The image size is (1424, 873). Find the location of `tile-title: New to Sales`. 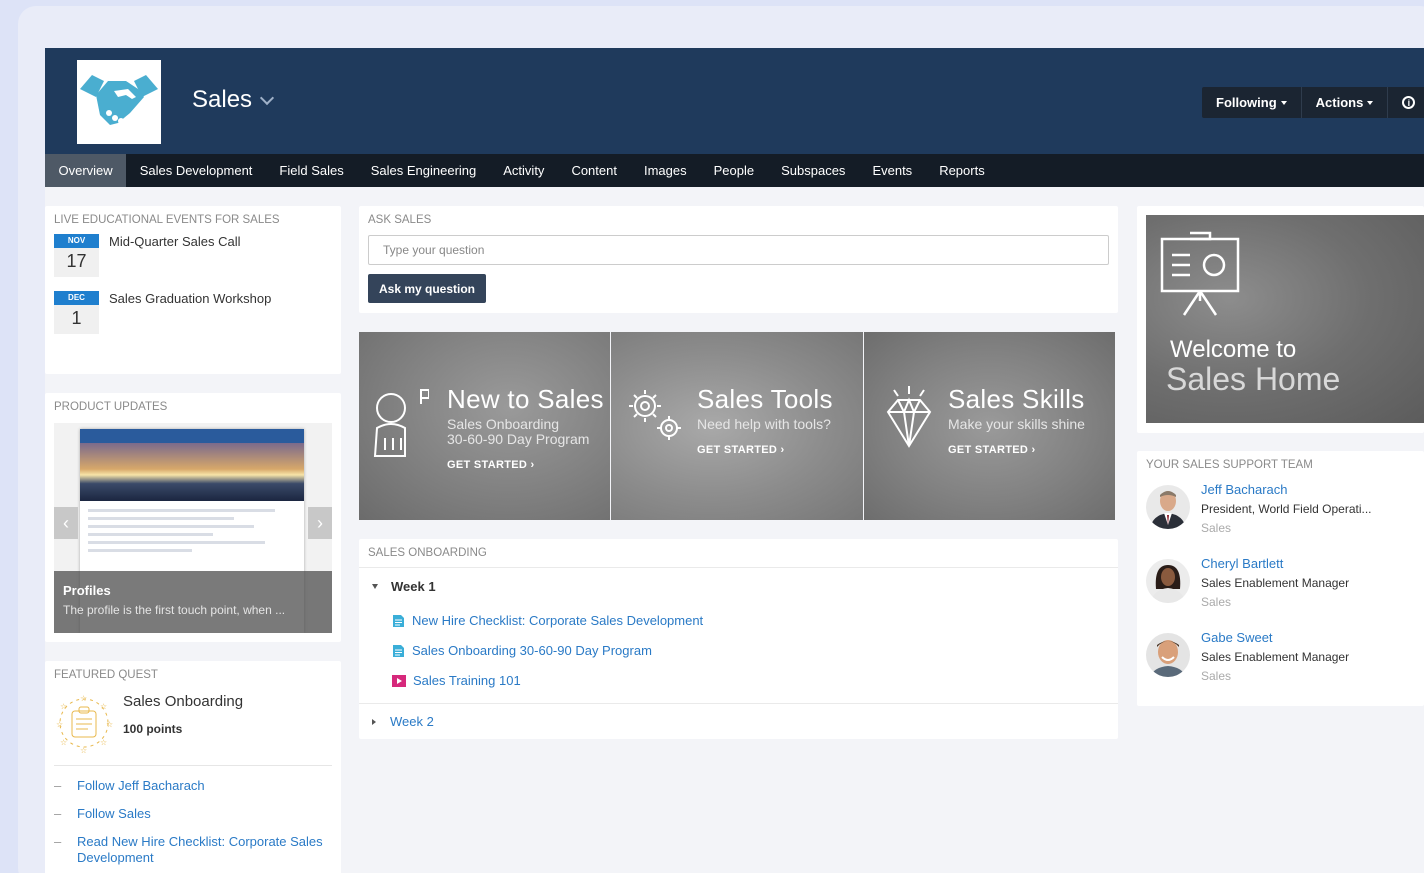

tile-title: New to Sales is located at coordinates (525, 399).